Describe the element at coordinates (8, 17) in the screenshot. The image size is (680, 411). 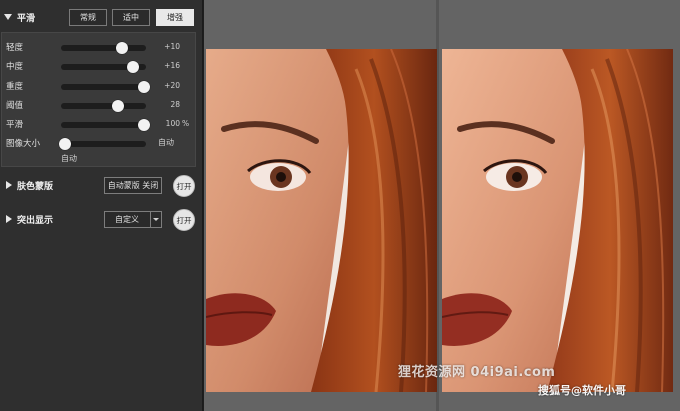
I see `collapse-triangle-icon` at that location.